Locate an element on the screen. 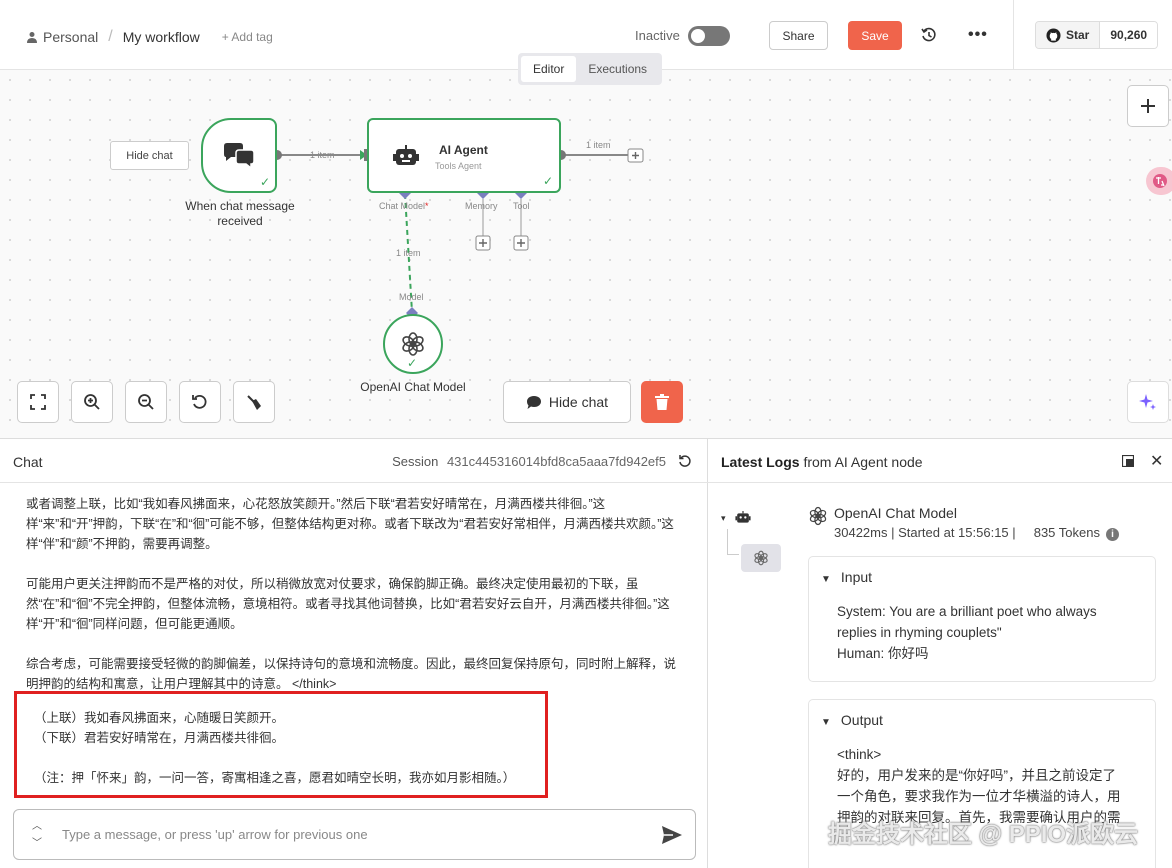 The image size is (1172, 868). close-logs-icon: ✕ is located at coordinates (1156, 461).